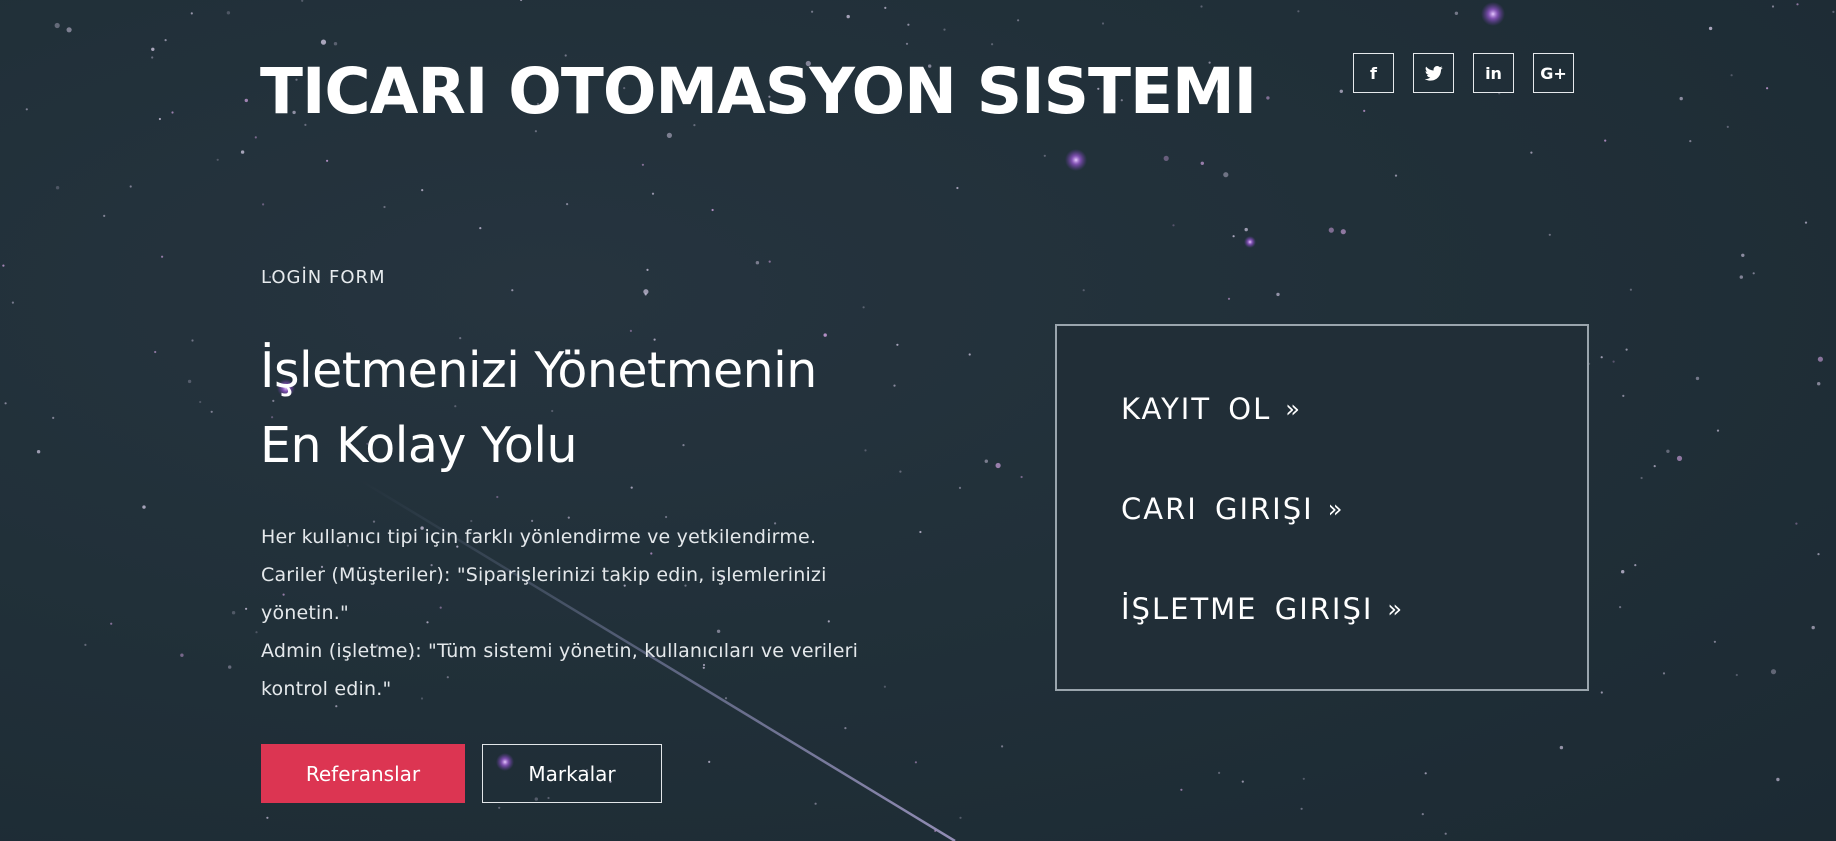 Image resolution: width=1836 pixels, height=841 pixels. Describe the element at coordinates (538, 370) in the screenshot. I see `headline-line-1: İşletmenizi Yönetmenin` at that location.